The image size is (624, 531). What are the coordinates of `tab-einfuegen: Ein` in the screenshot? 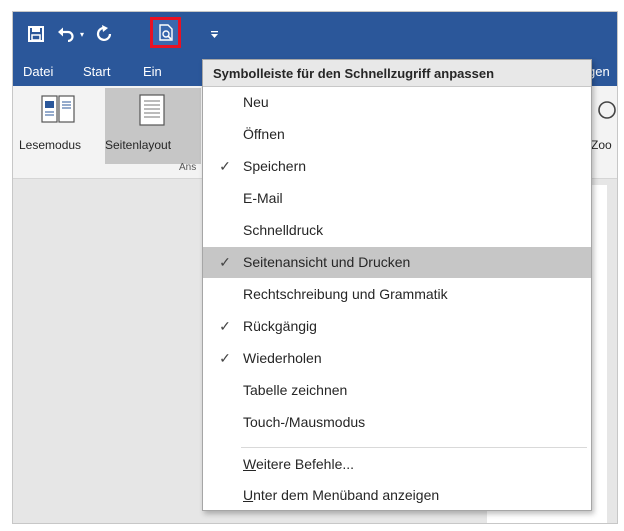 It's located at (152, 71).